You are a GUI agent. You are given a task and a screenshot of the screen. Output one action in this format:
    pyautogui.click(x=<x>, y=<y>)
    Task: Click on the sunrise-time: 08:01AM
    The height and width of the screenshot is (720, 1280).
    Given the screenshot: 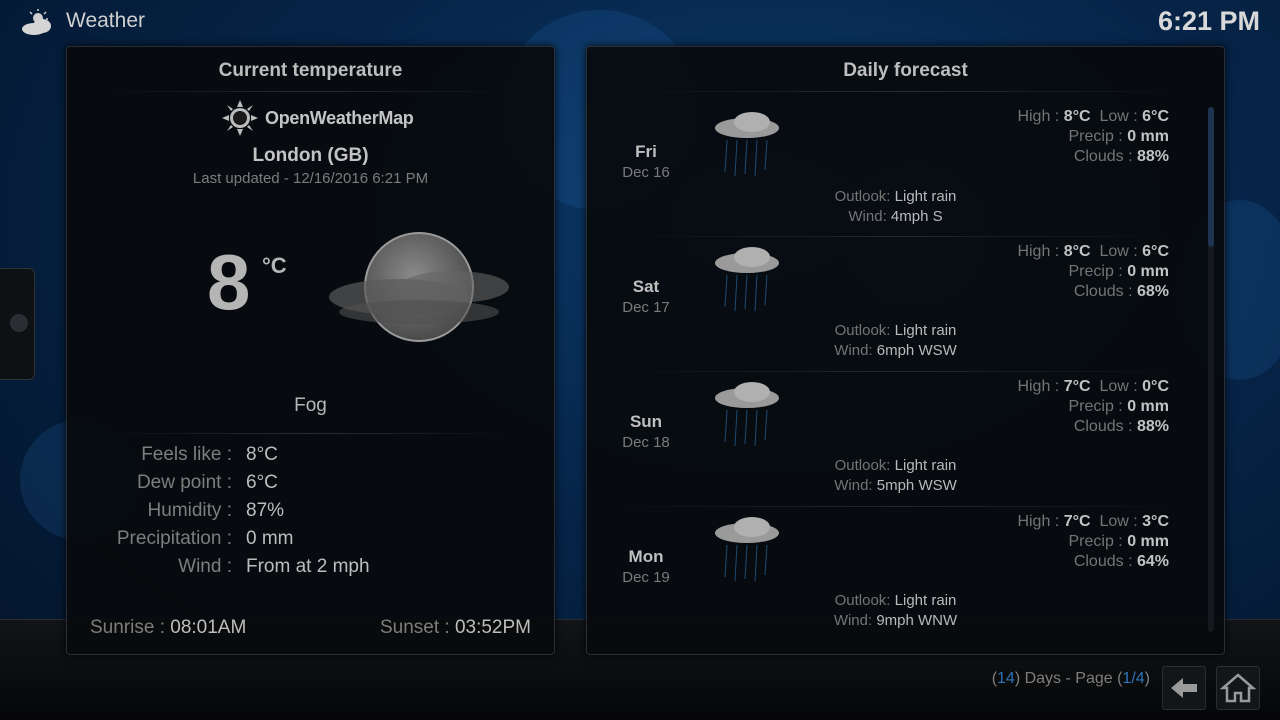 What is the action you would take?
    pyautogui.click(x=208, y=627)
    